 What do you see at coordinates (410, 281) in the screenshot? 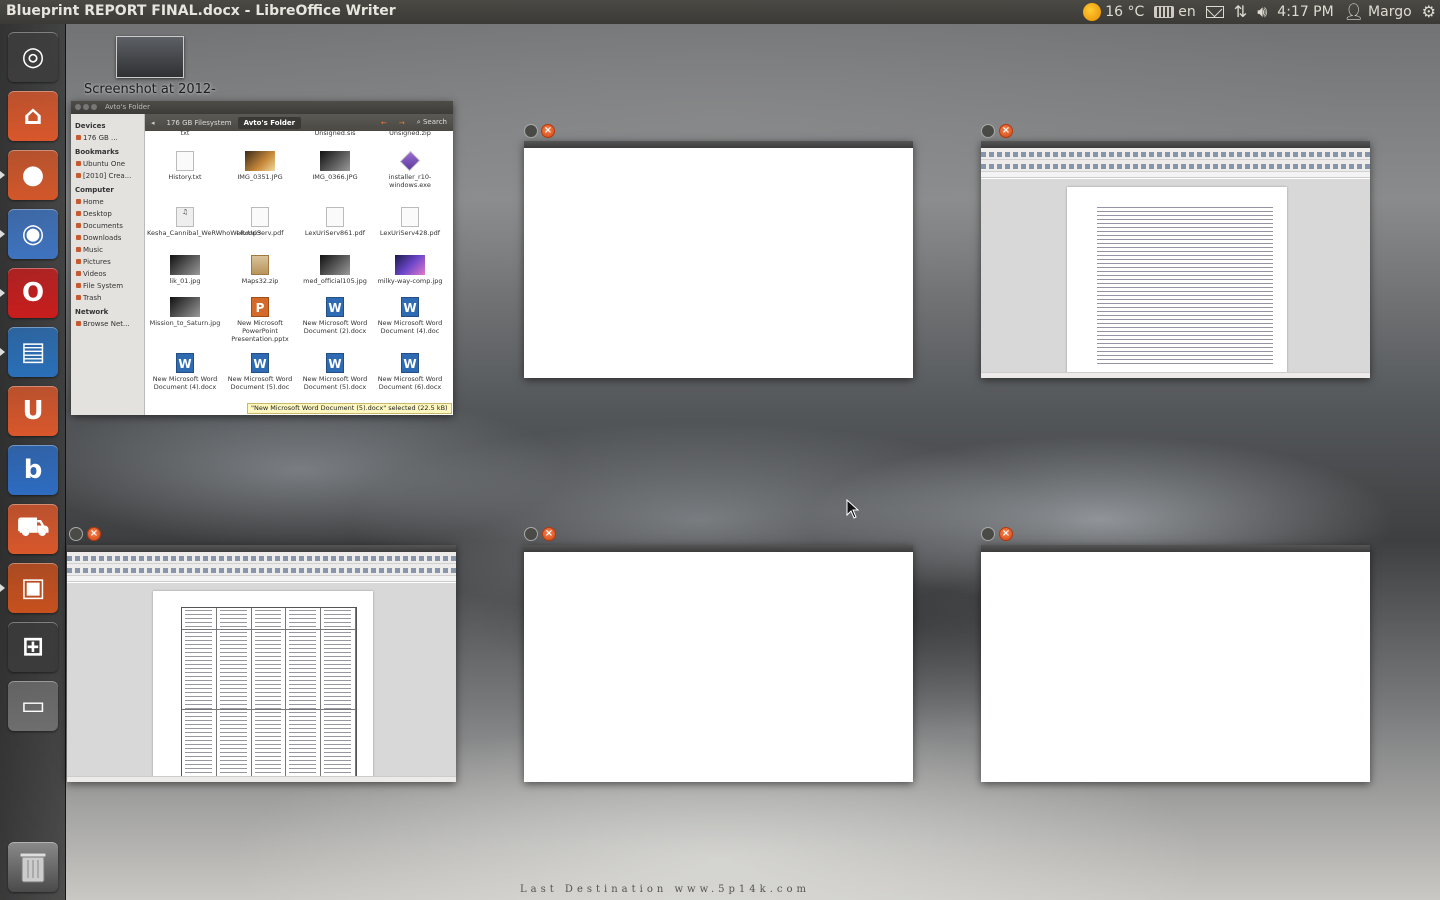
I see `file-name: milky-way-comp.jpg` at bounding box center [410, 281].